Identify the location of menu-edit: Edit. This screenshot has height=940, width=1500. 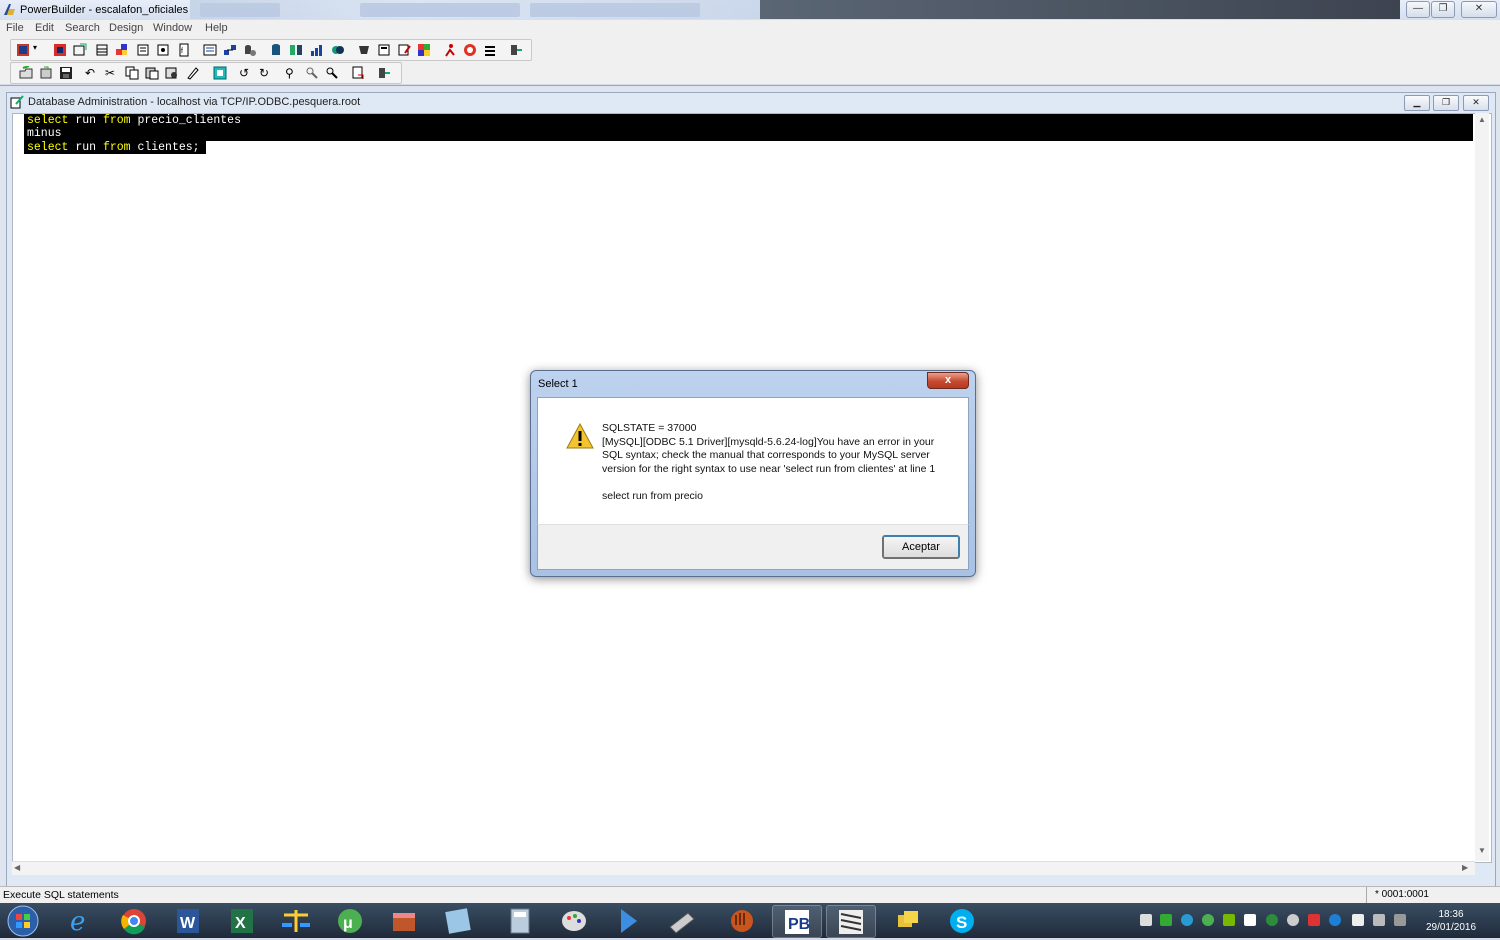
(44, 28).